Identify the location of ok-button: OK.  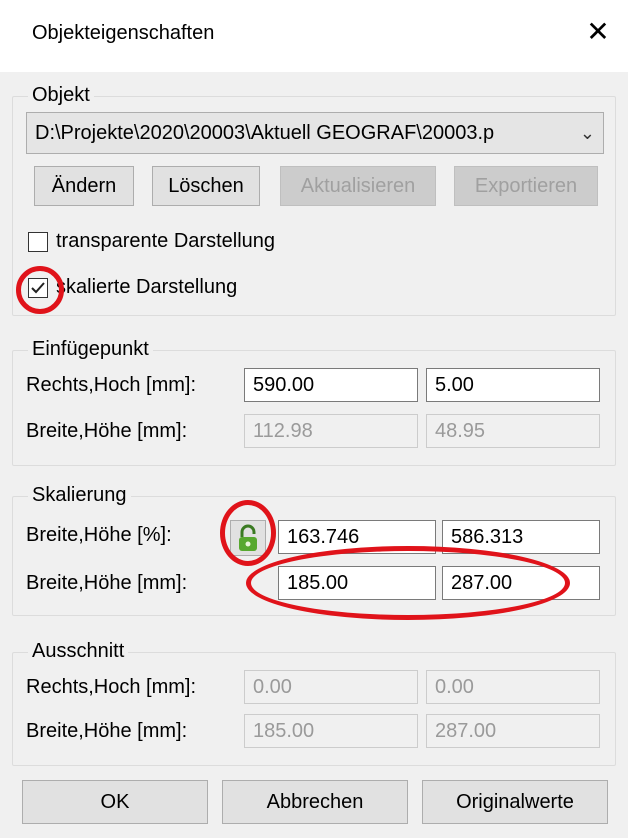
(115, 802).